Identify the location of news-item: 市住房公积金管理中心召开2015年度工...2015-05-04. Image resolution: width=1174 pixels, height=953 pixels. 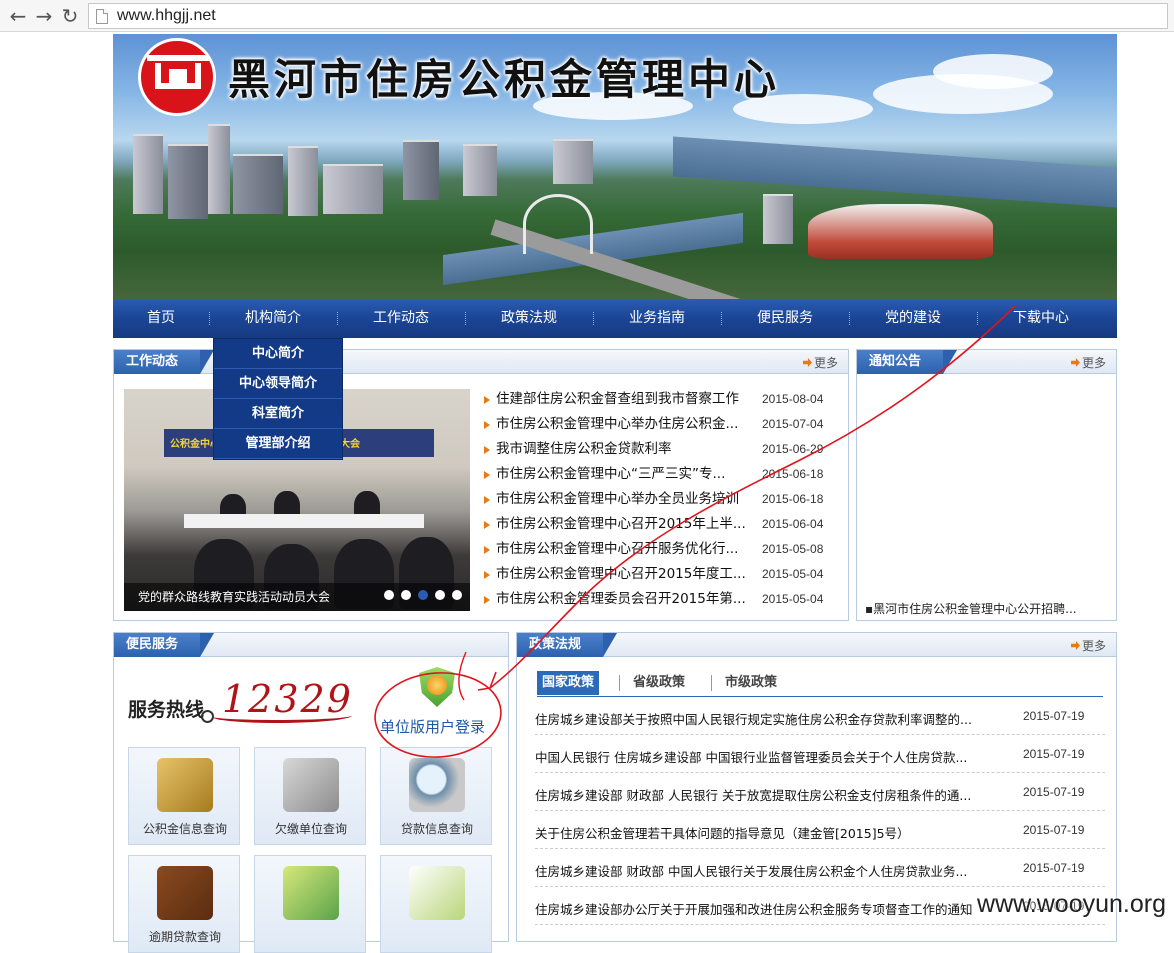
(654, 574).